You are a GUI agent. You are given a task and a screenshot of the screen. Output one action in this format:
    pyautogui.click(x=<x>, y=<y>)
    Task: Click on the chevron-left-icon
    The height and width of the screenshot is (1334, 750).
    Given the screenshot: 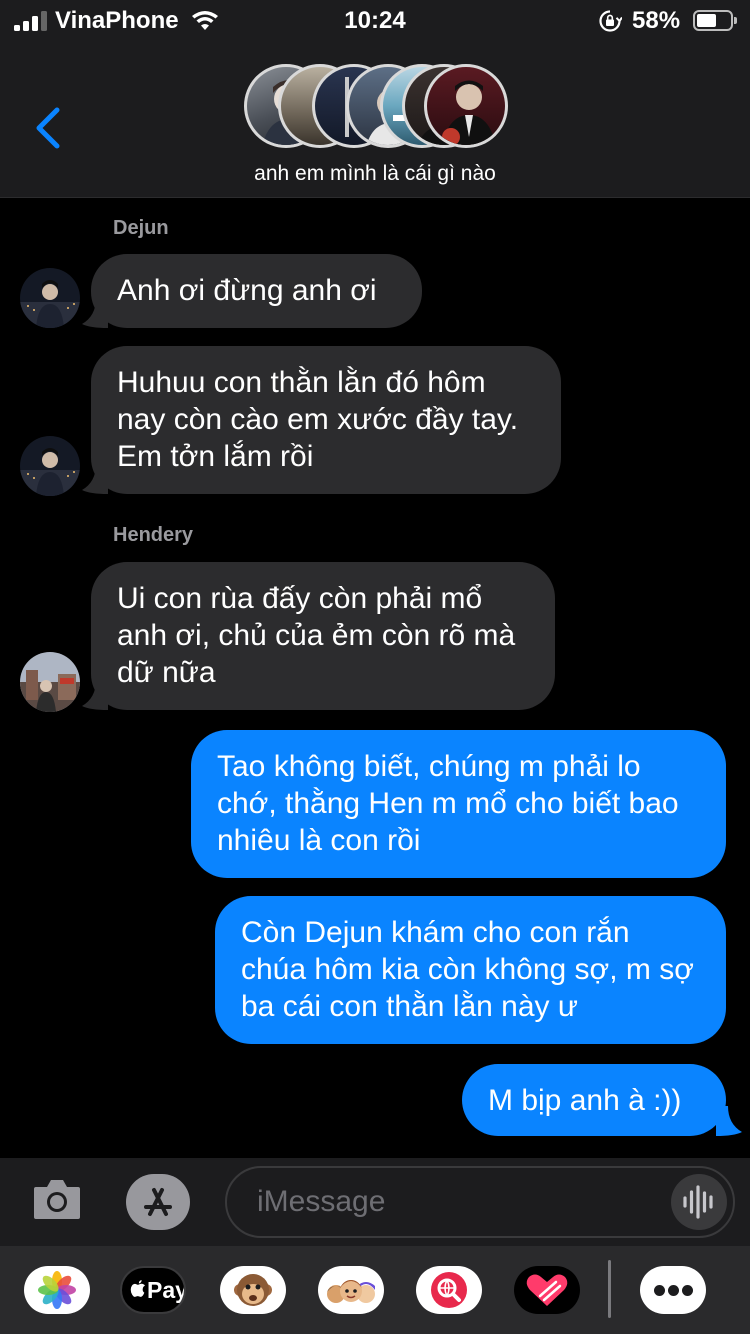 What is the action you would take?
    pyautogui.click(x=48, y=128)
    